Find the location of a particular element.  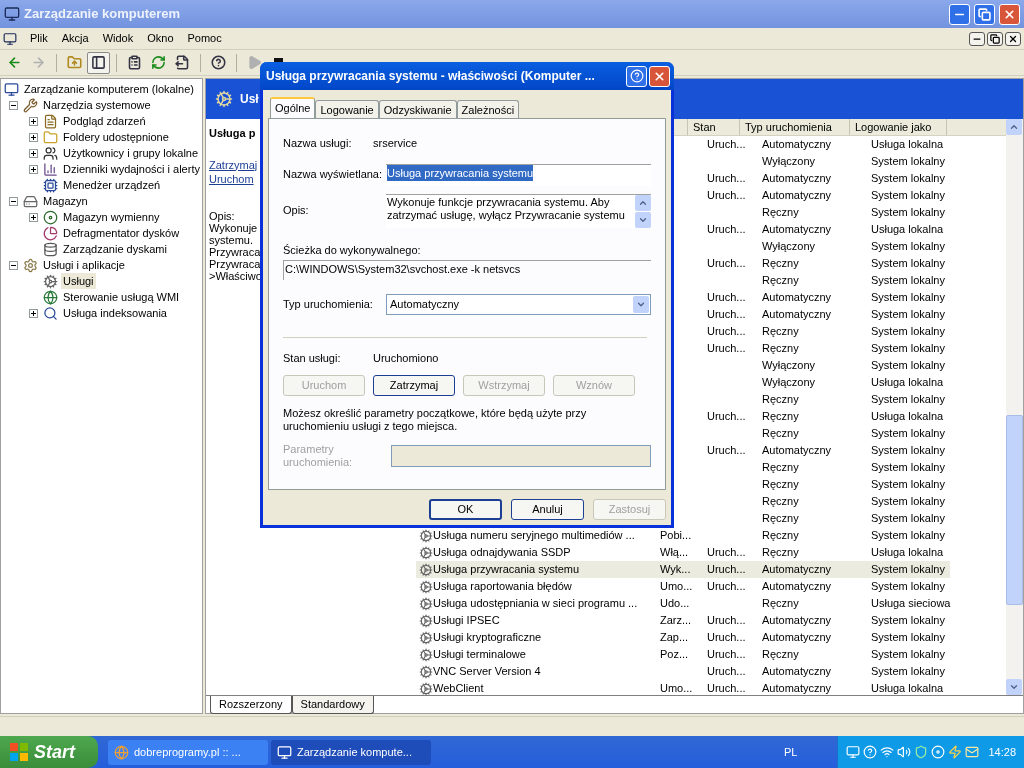

action-link: Zatrzymaj is located at coordinates (233, 164).